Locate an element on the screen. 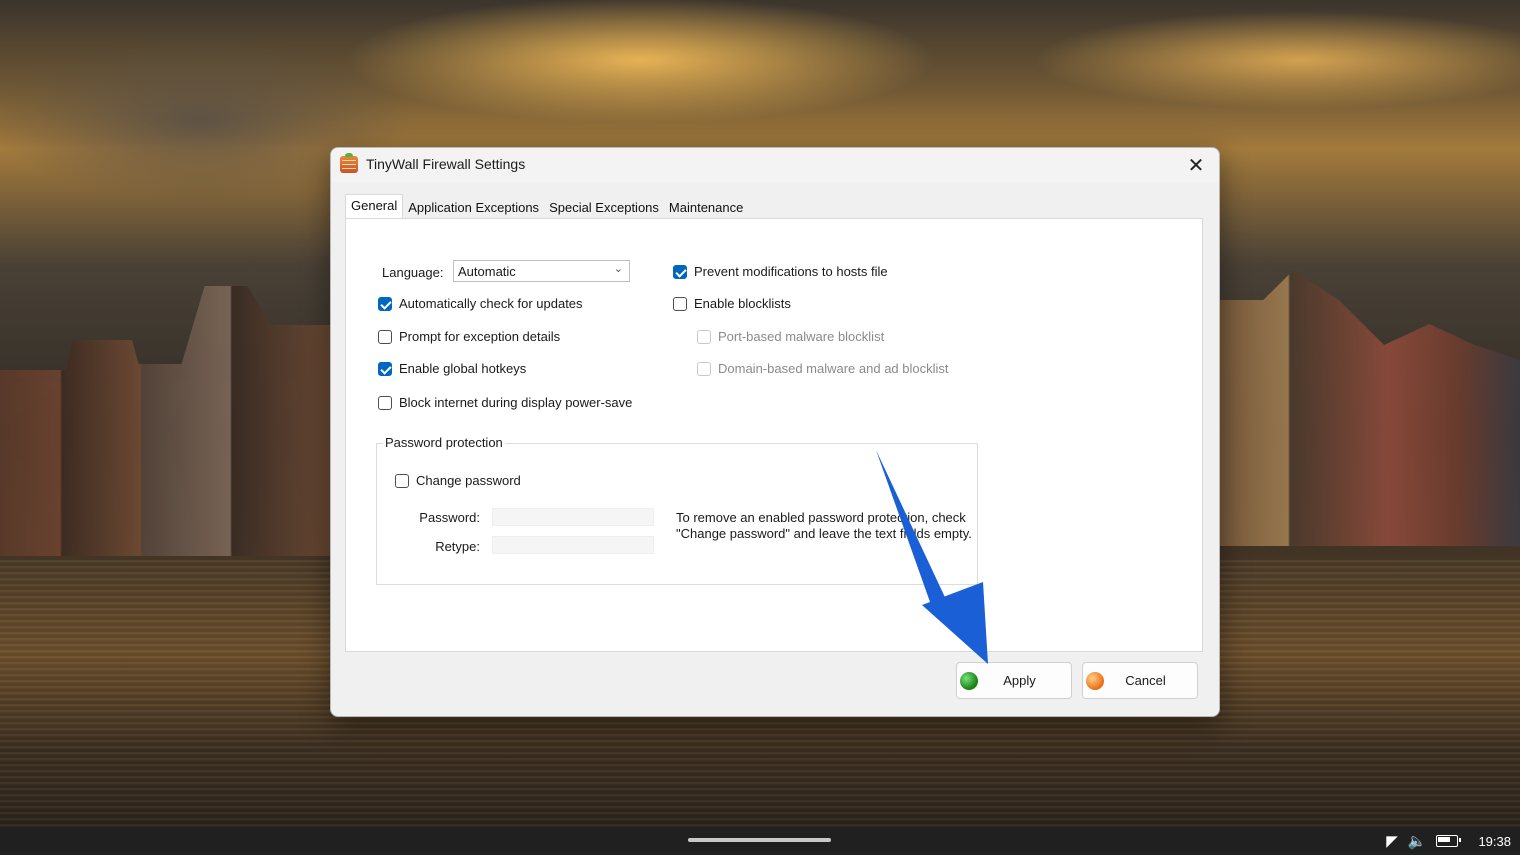 The image size is (1520, 855). prevent-hosts-checkbox: Prevent modifications to hosts file is located at coordinates (780, 271).